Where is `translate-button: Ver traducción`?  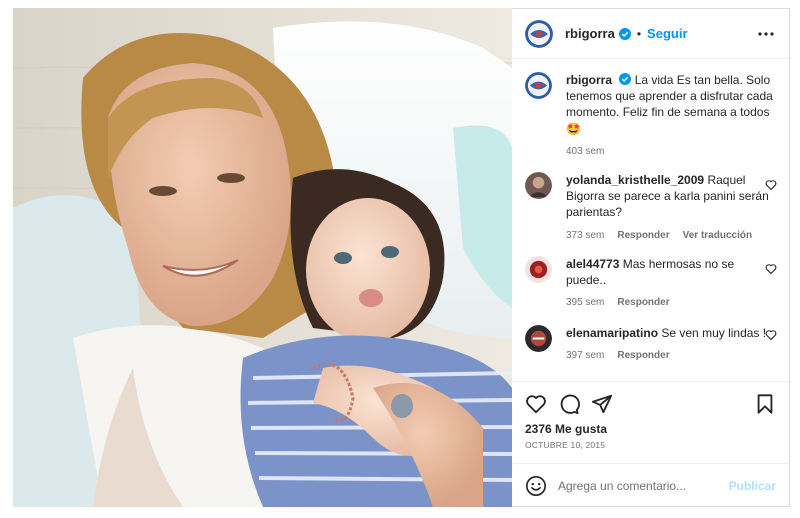
translate-button: Ver traducción is located at coordinates (717, 235).